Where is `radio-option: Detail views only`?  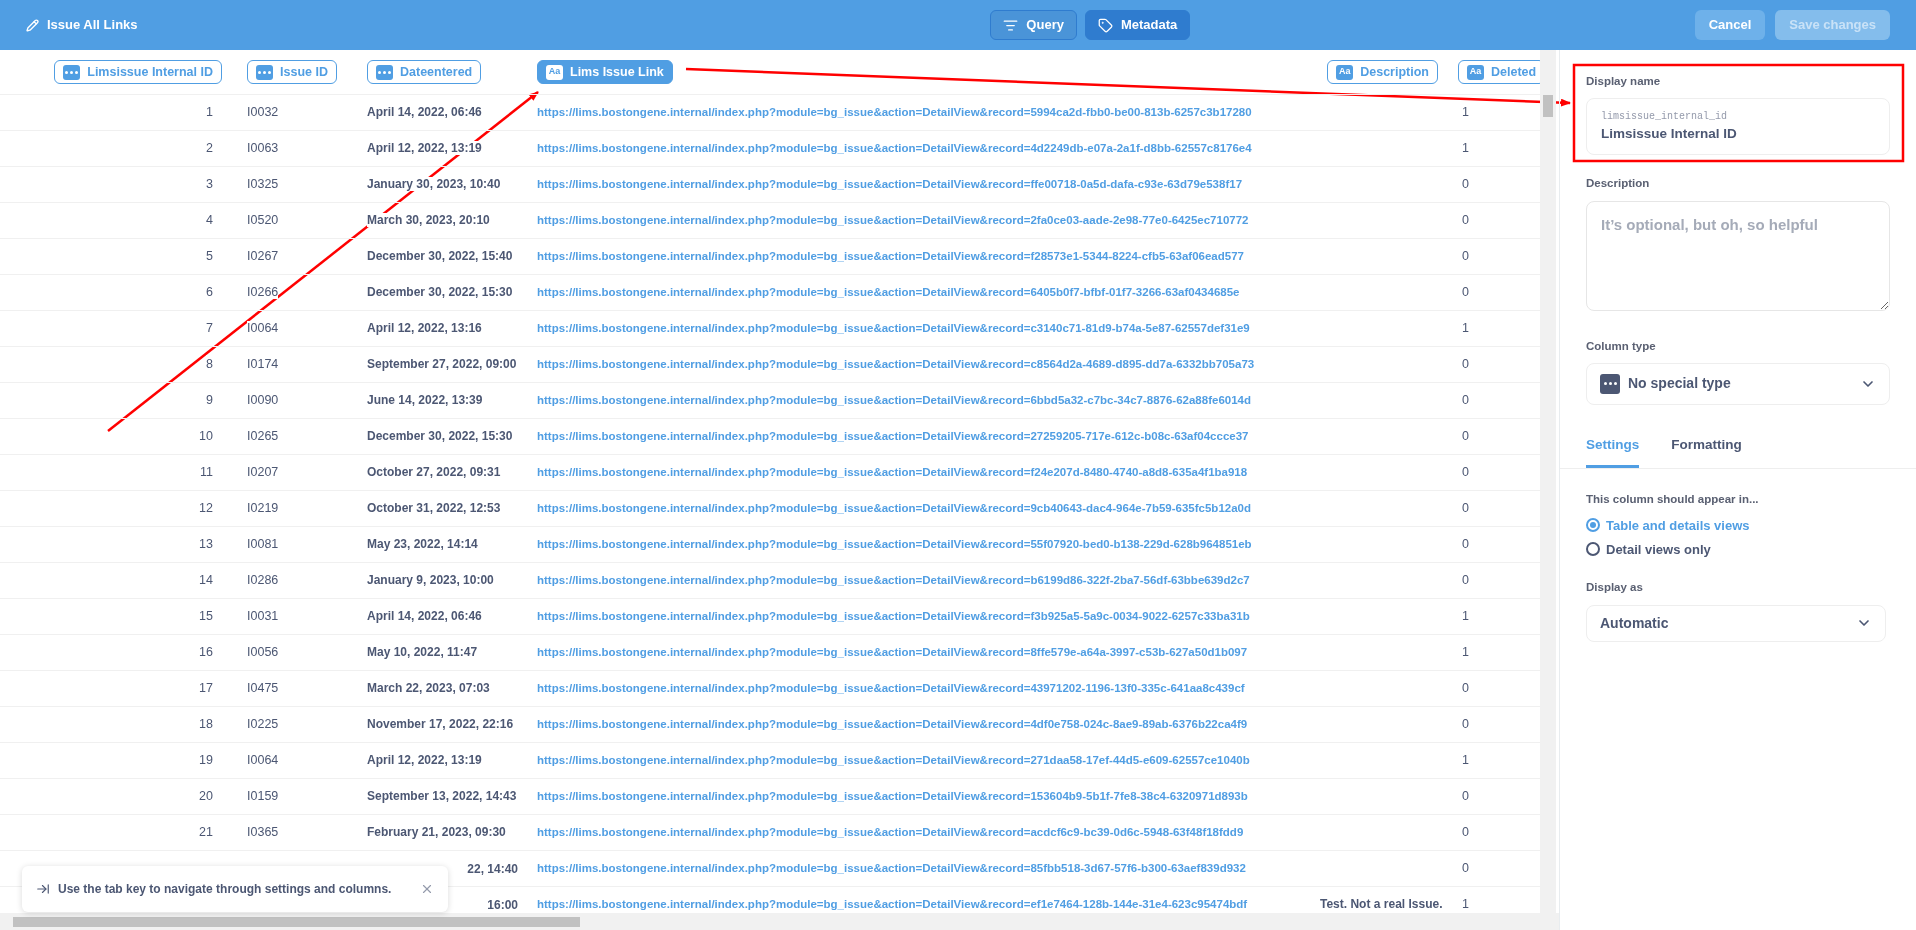
radio-option: Detail views only is located at coordinates (1648, 549).